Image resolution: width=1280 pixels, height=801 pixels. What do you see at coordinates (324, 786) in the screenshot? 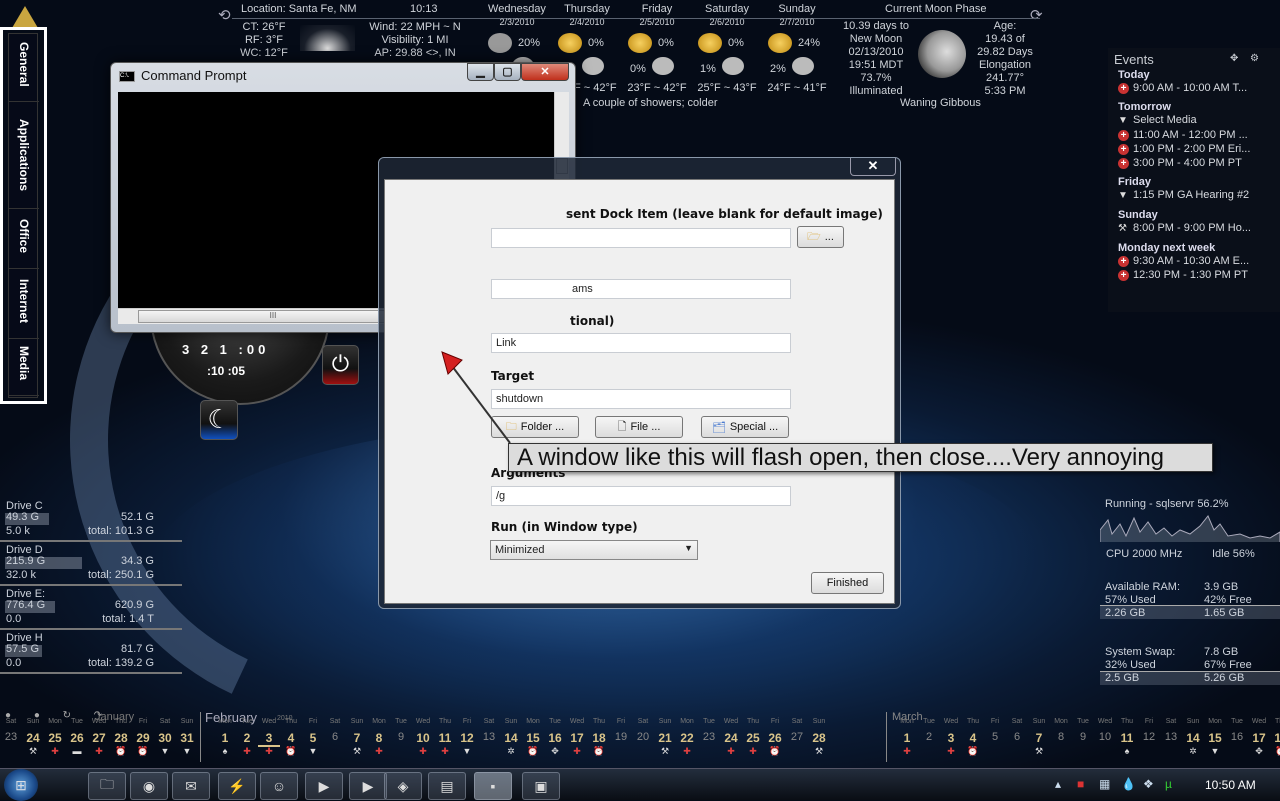
I see `taskbar-media-player-button: ▶` at bounding box center [324, 786].